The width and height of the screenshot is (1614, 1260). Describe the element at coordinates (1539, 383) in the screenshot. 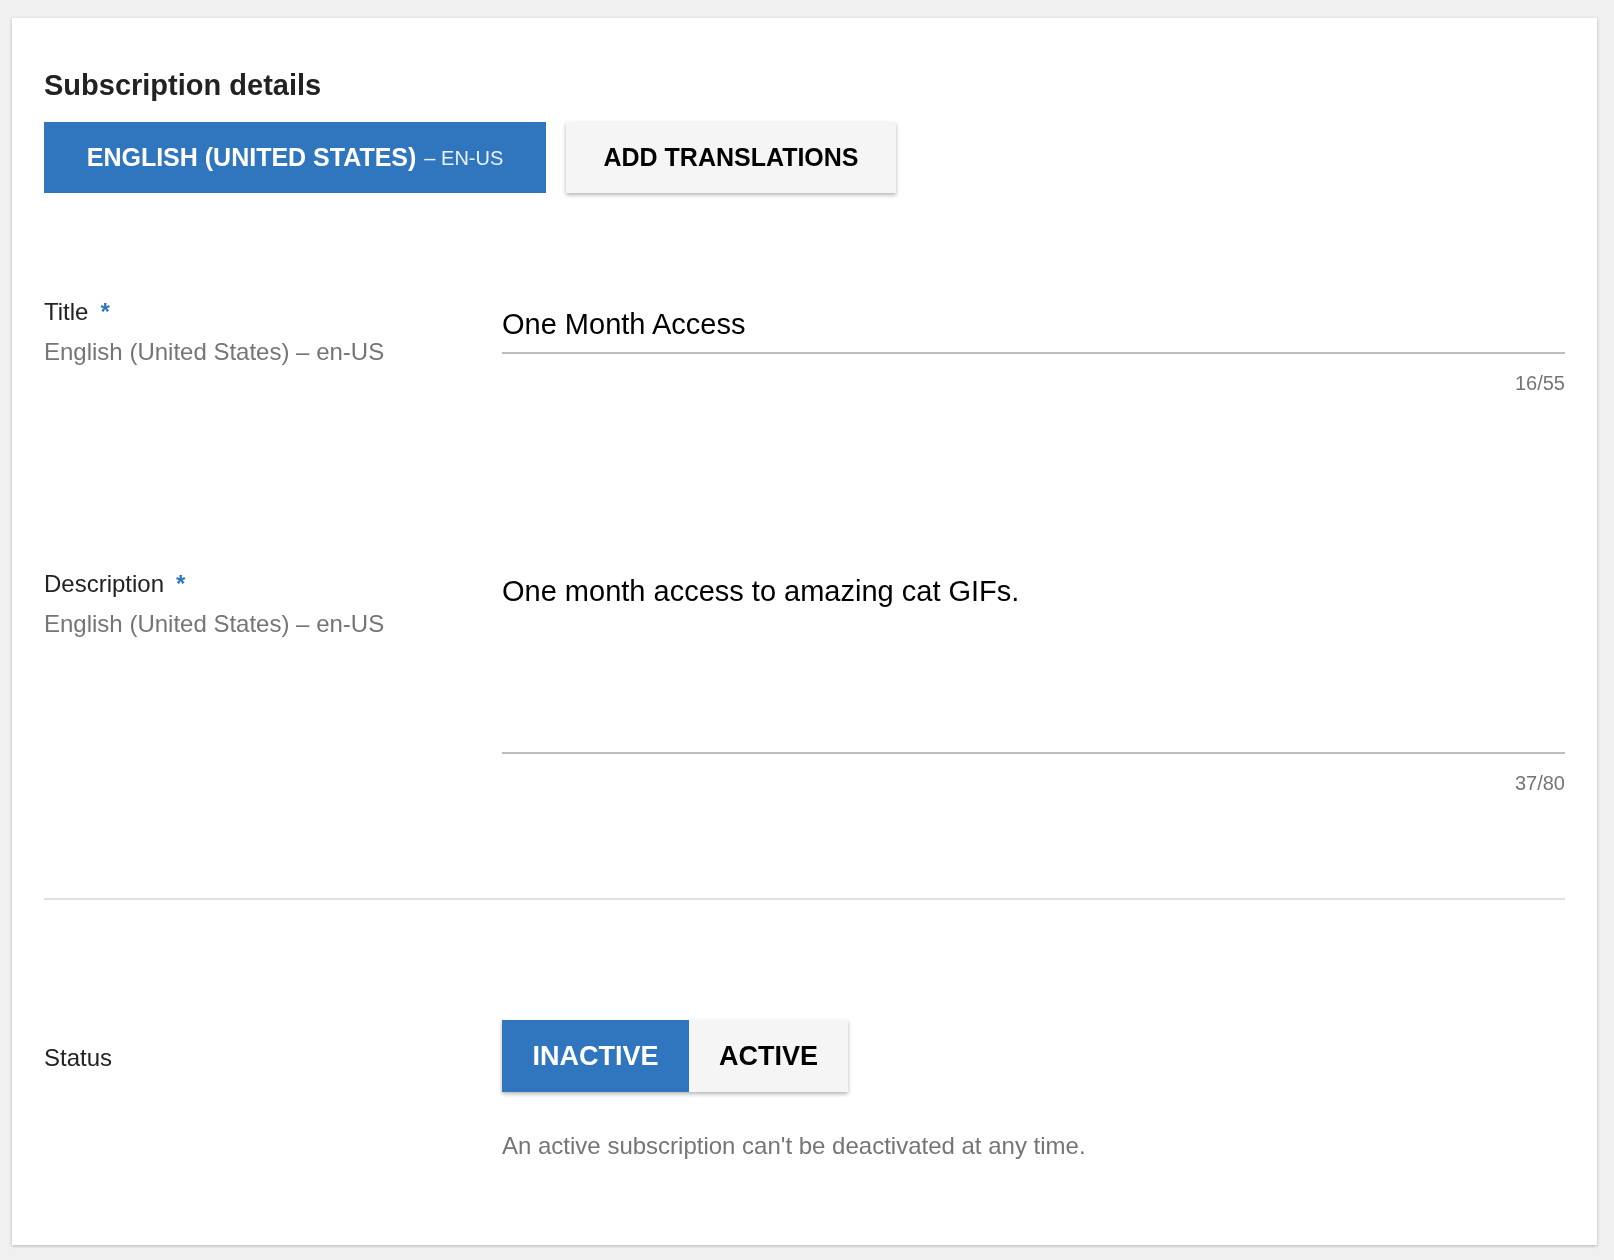

I see `character-counter: 16/55` at that location.